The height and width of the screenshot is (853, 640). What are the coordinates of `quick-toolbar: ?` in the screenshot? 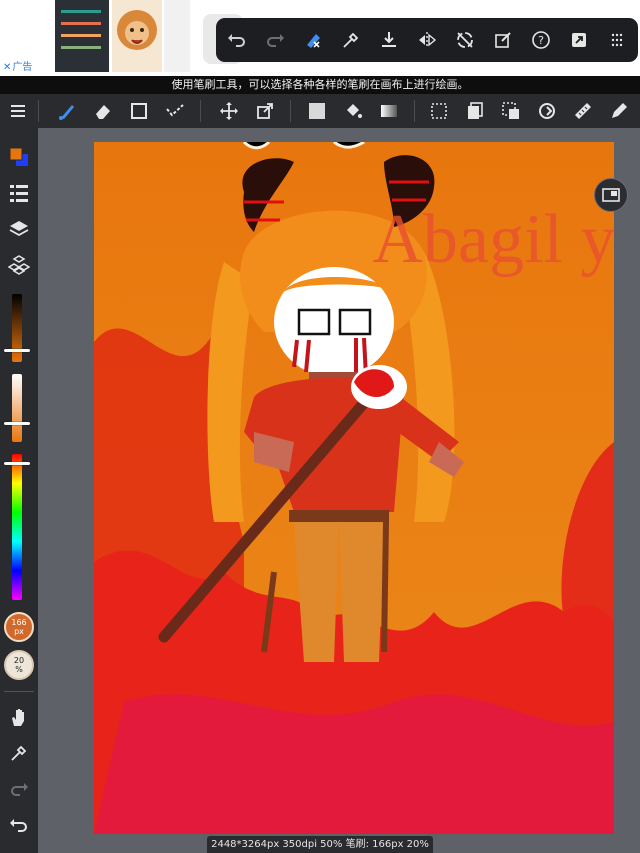 It's located at (427, 40).